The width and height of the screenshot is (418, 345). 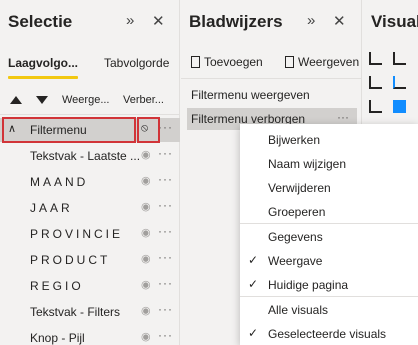 I want to click on menu-item-current-page: ✓ Huidige pagina, so click(x=329, y=285).